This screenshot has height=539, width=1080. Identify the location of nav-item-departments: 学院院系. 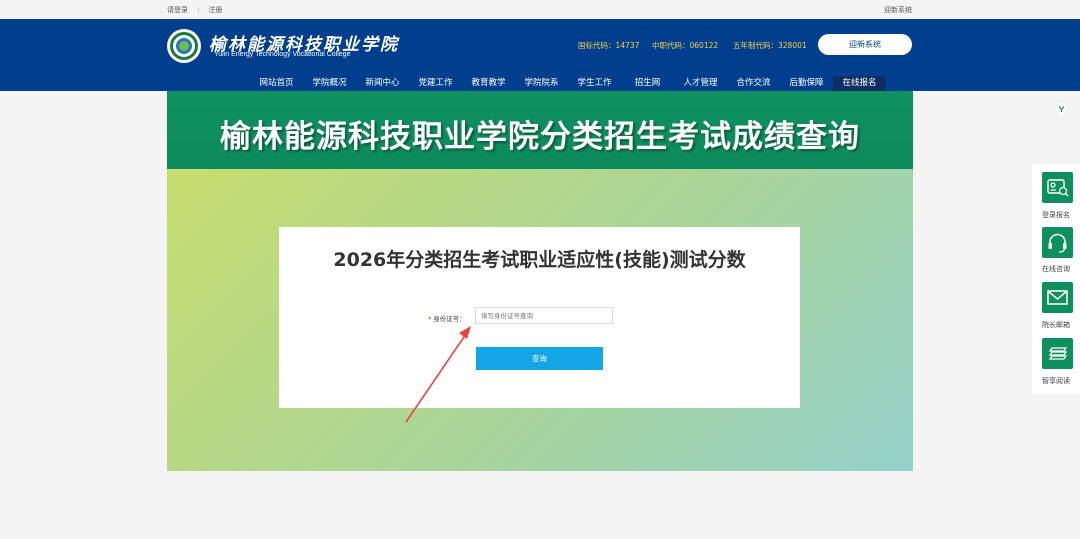
(541, 83).